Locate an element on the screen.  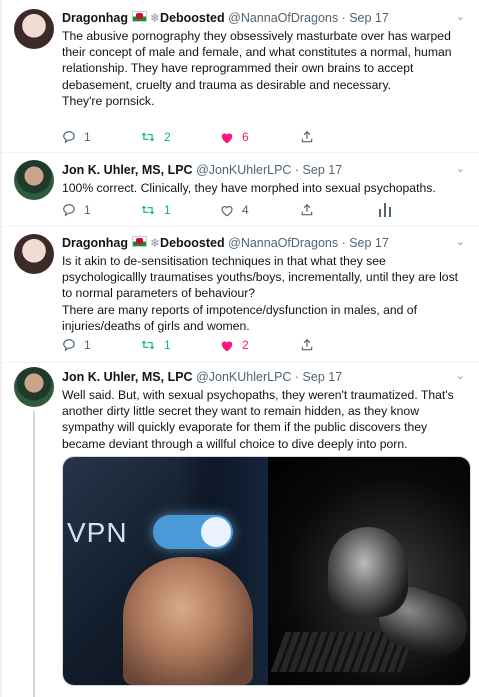
media-image-vpn: VPN is located at coordinates (165, 571).